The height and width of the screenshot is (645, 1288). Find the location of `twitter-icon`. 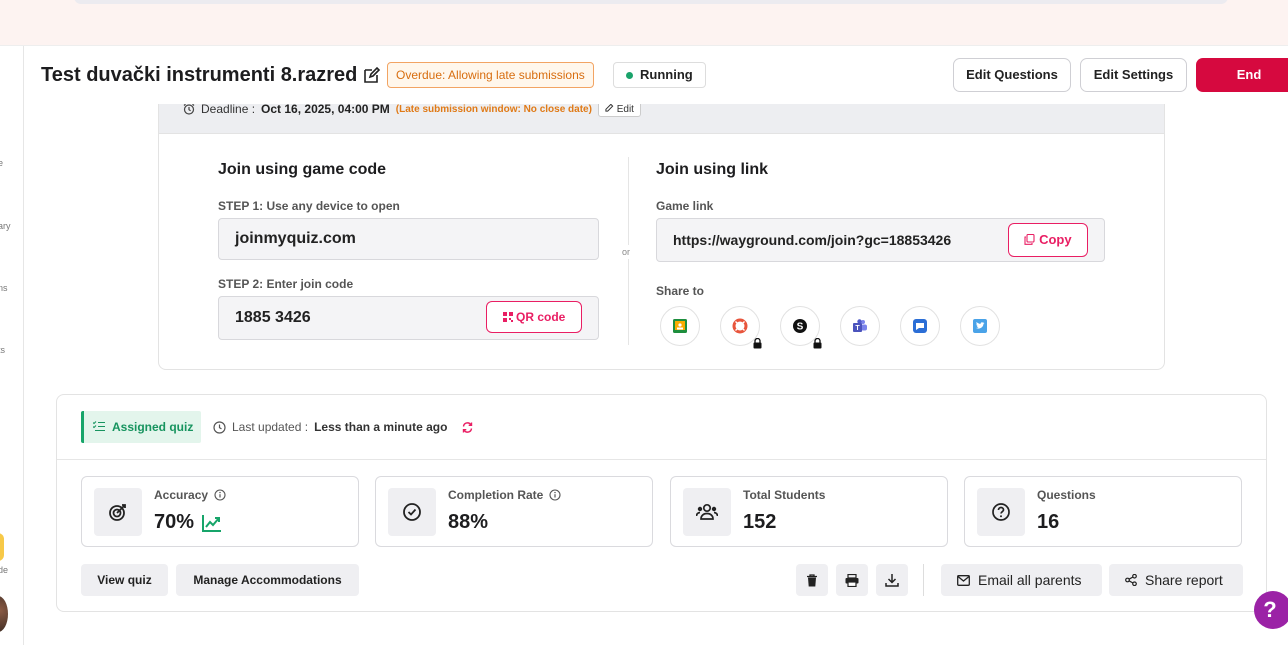

twitter-icon is located at coordinates (980, 326).